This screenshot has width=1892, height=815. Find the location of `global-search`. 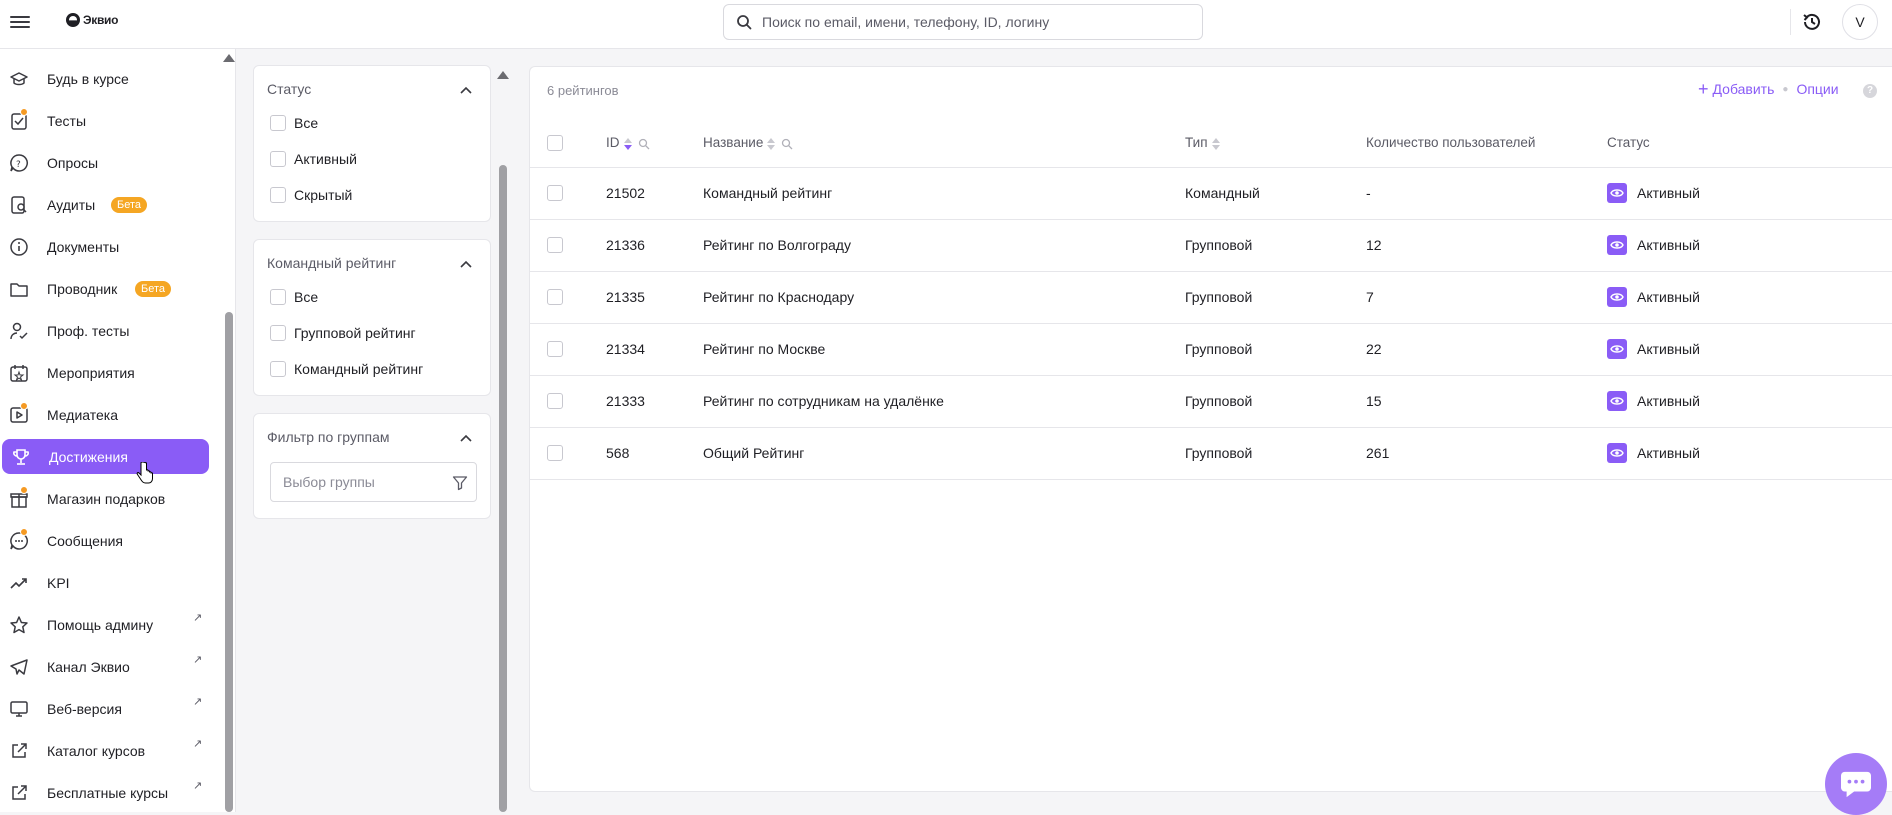

global-search is located at coordinates (963, 22).